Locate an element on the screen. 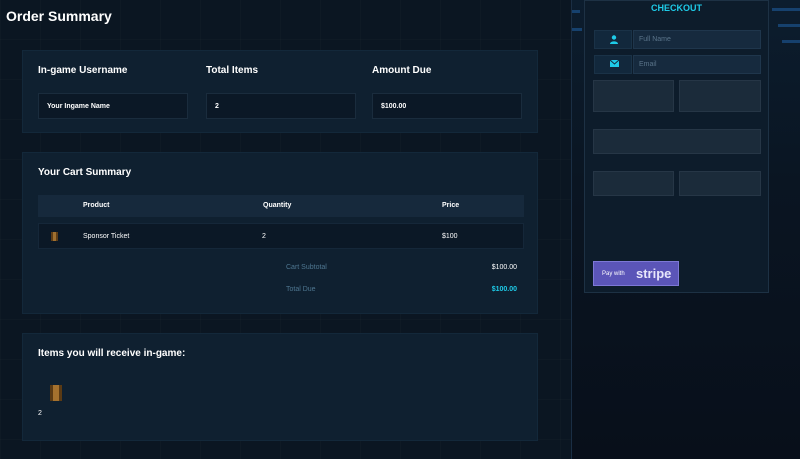 The image size is (800, 459). rewards-title: Items you will receive in-game: is located at coordinates (112, 353).